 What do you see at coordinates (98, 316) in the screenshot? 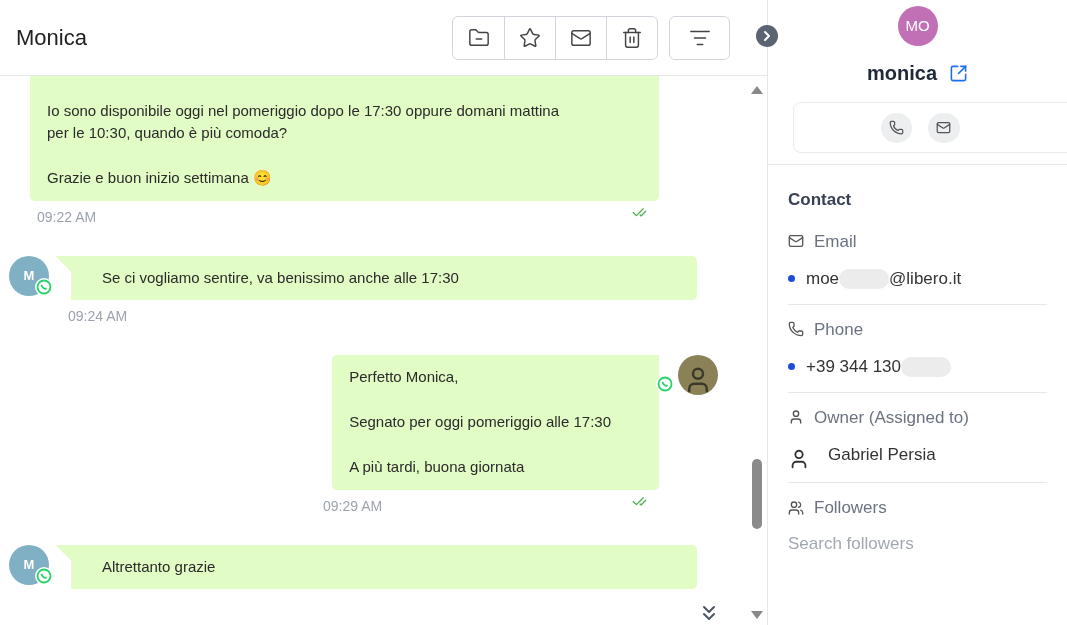
I see `message-time: 09:24 AM` at bounding box center [98, 316].